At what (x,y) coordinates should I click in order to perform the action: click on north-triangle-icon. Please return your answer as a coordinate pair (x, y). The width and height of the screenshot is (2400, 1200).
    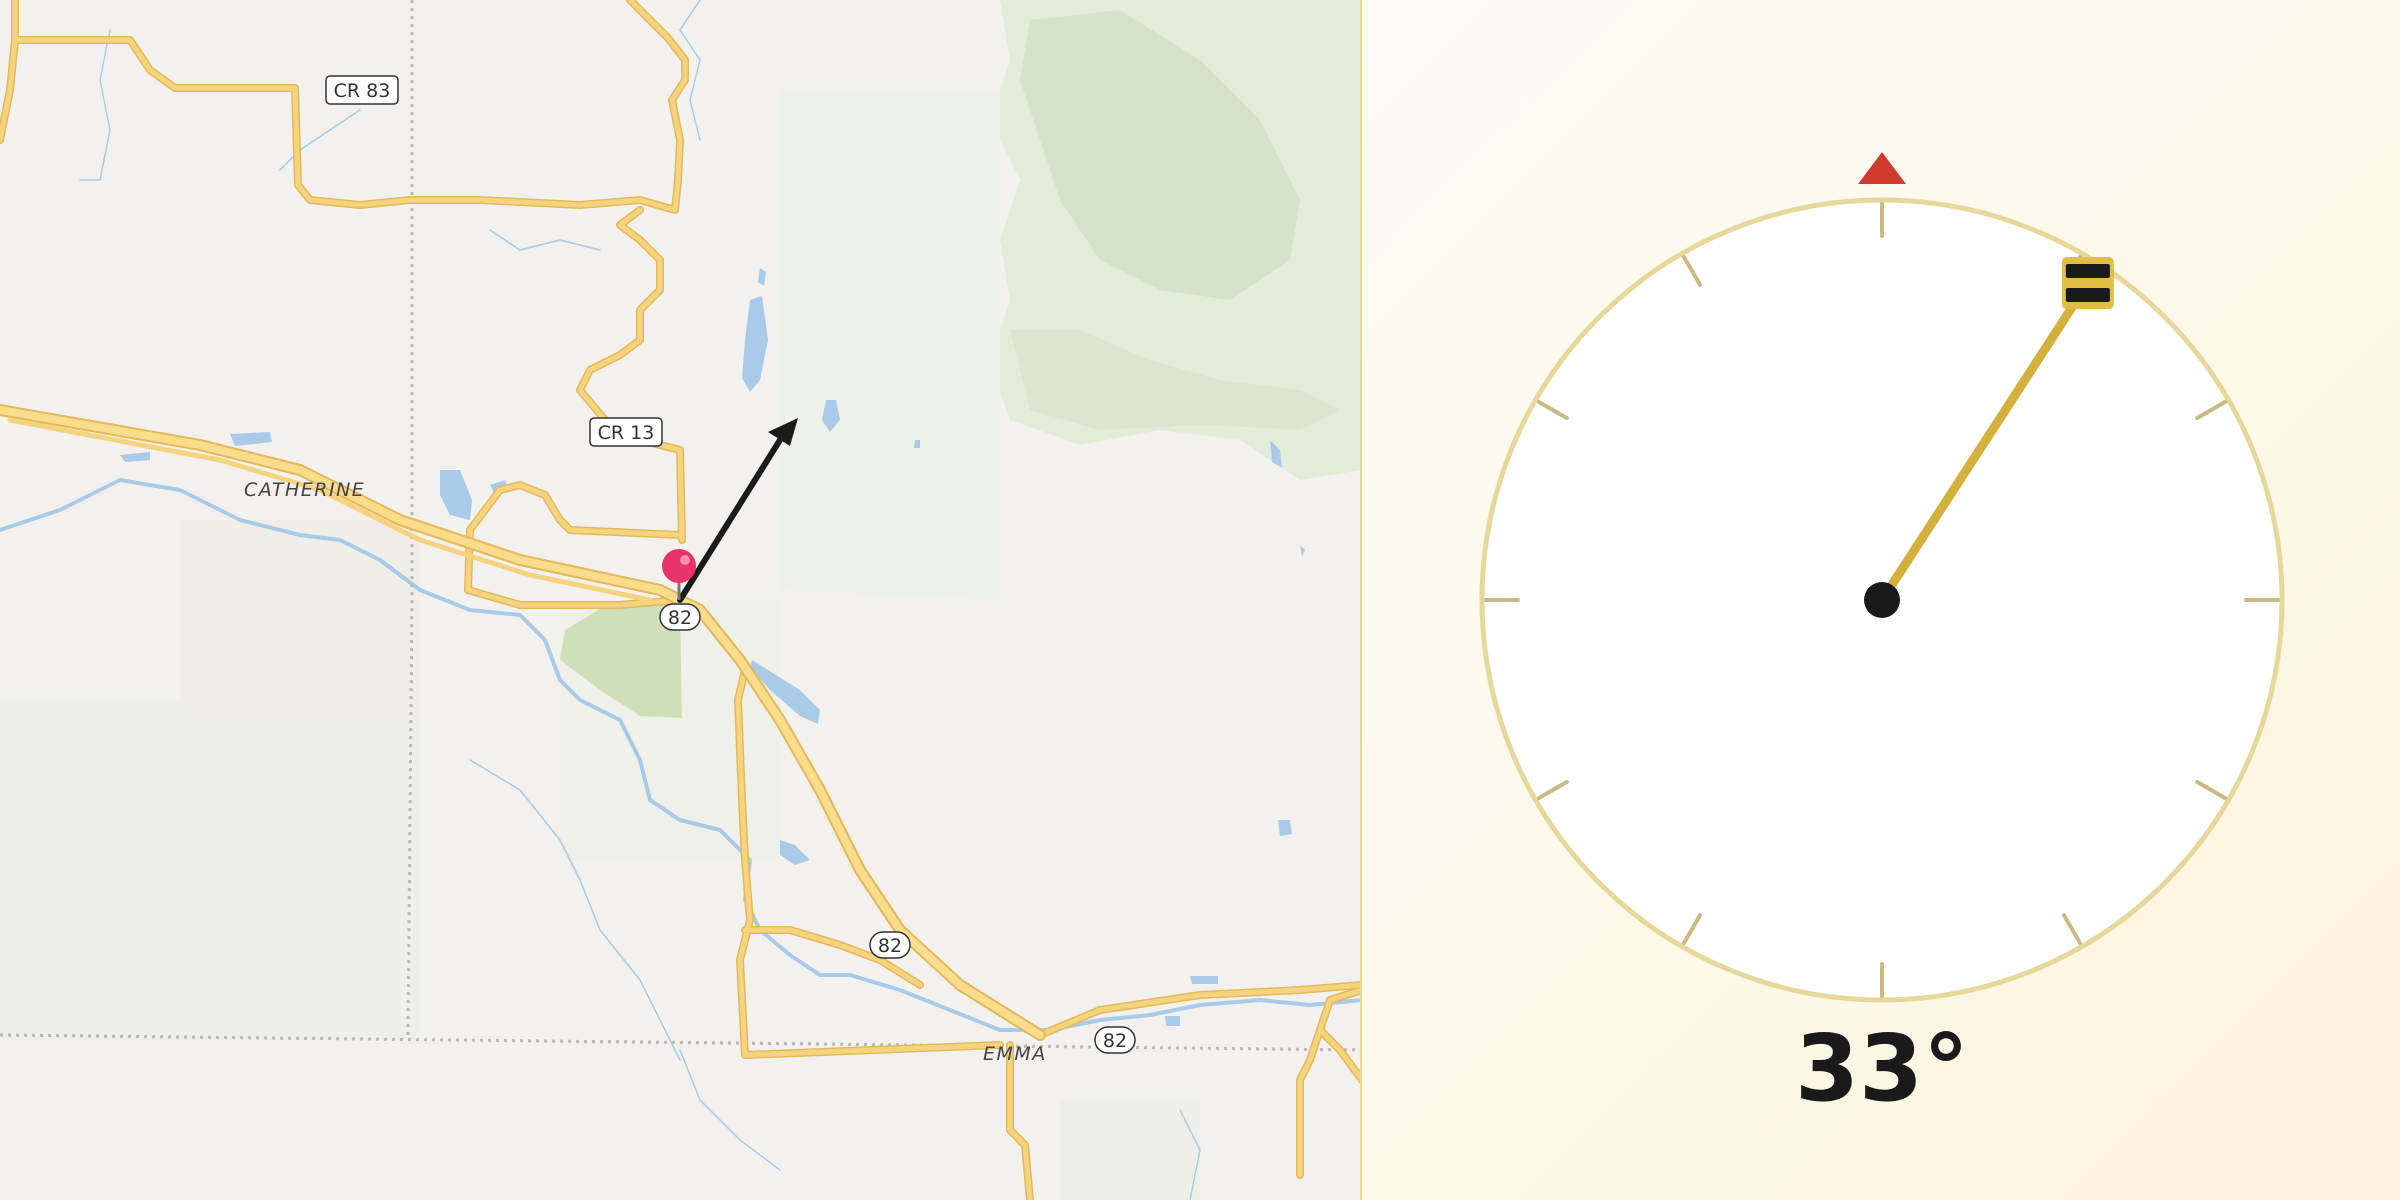
    Looking at the image, I should click on (1882, 168).